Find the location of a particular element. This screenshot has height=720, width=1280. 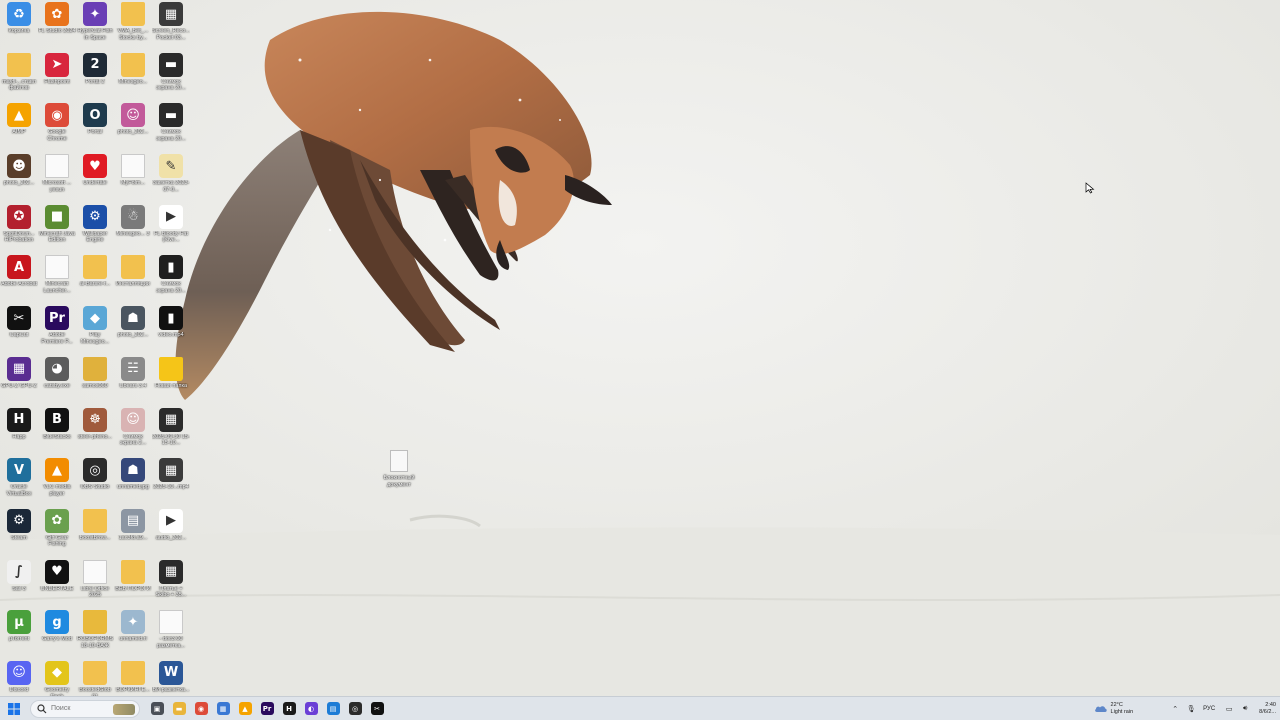

weather-widget: 22°C Light rain is located at coordinates (1113, 708).